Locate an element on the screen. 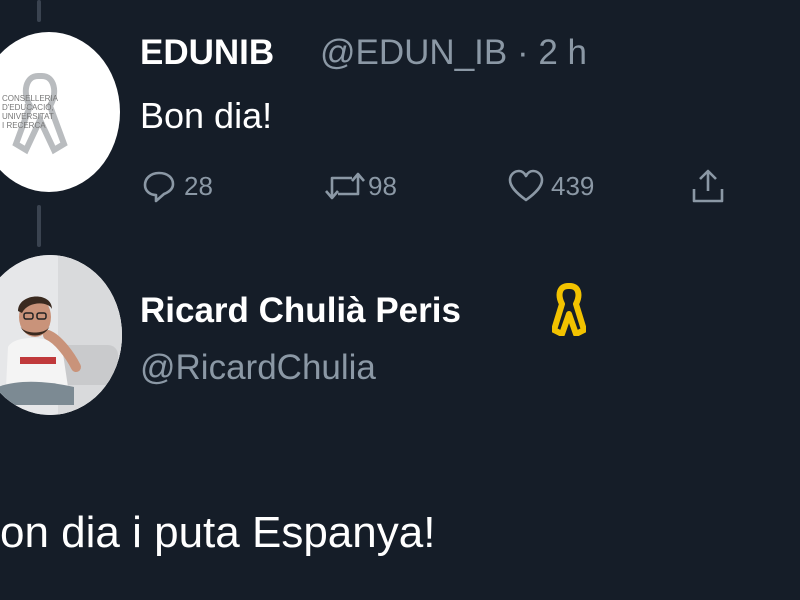  tweet2-author-name: Ricard Chulià Peris is located at coordinates (300, 311).